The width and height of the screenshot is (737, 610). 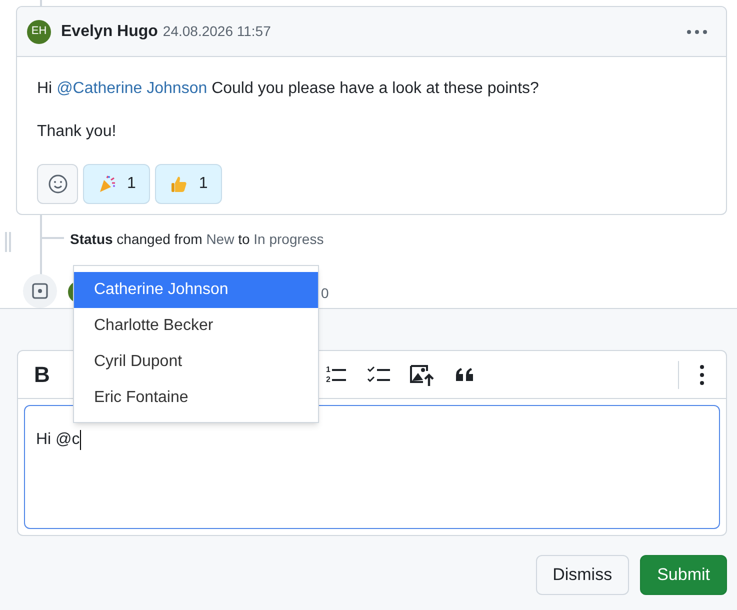 What do you see at coordinates (702, 375) in the screenshot?
I see `more-vertical-icon` at bounding box center [702, 375].